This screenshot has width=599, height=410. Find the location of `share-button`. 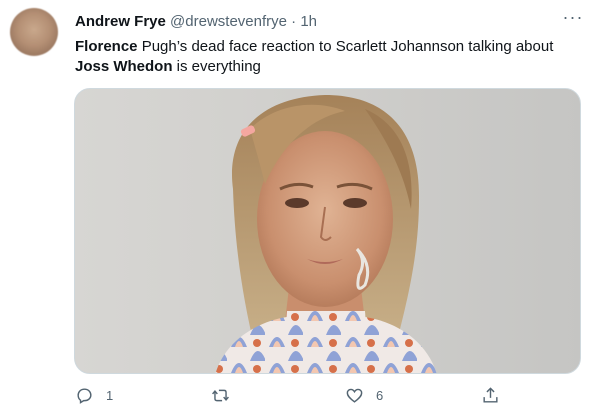

share-button is located at coordinates (490, 395).